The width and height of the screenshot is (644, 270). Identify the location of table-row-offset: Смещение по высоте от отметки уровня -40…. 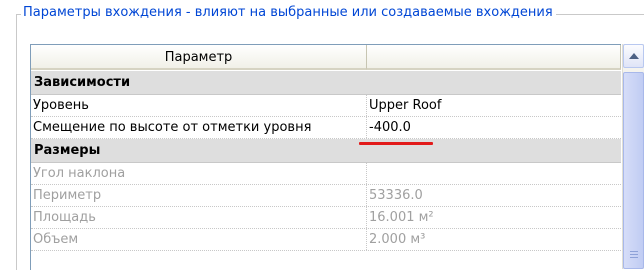
(326, 128).